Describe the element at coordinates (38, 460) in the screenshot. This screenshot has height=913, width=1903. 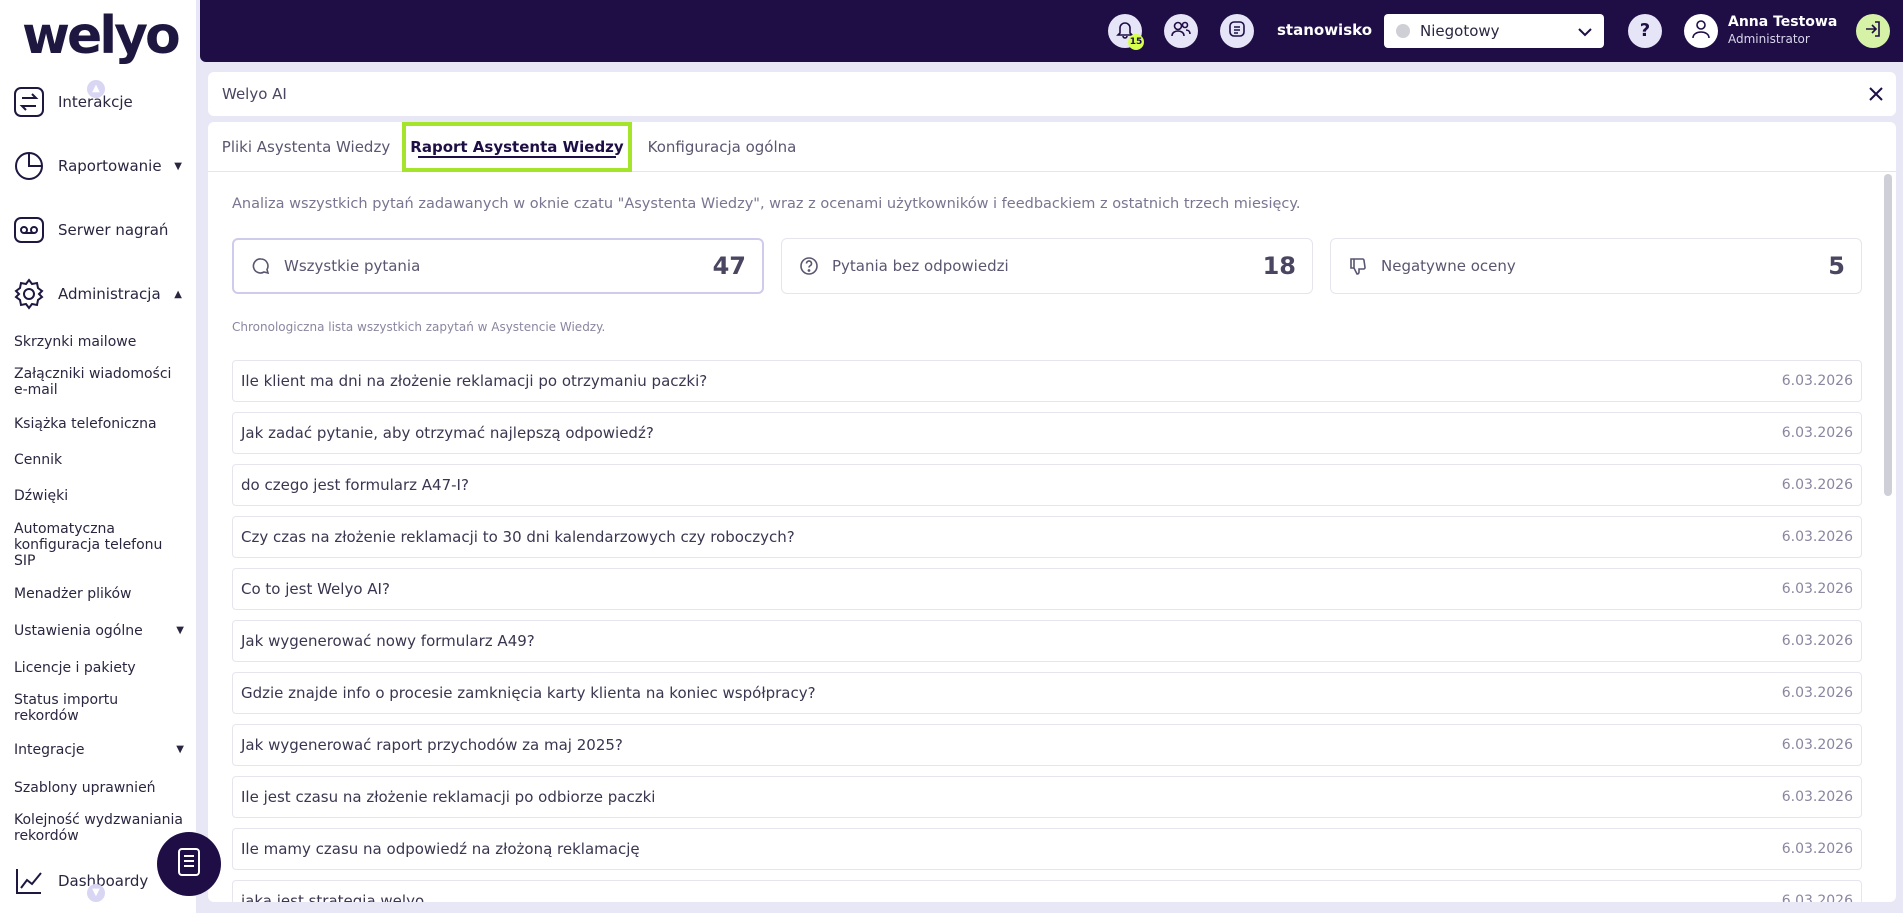
I see `sidebar-subitem-label: Cennik` at that location.